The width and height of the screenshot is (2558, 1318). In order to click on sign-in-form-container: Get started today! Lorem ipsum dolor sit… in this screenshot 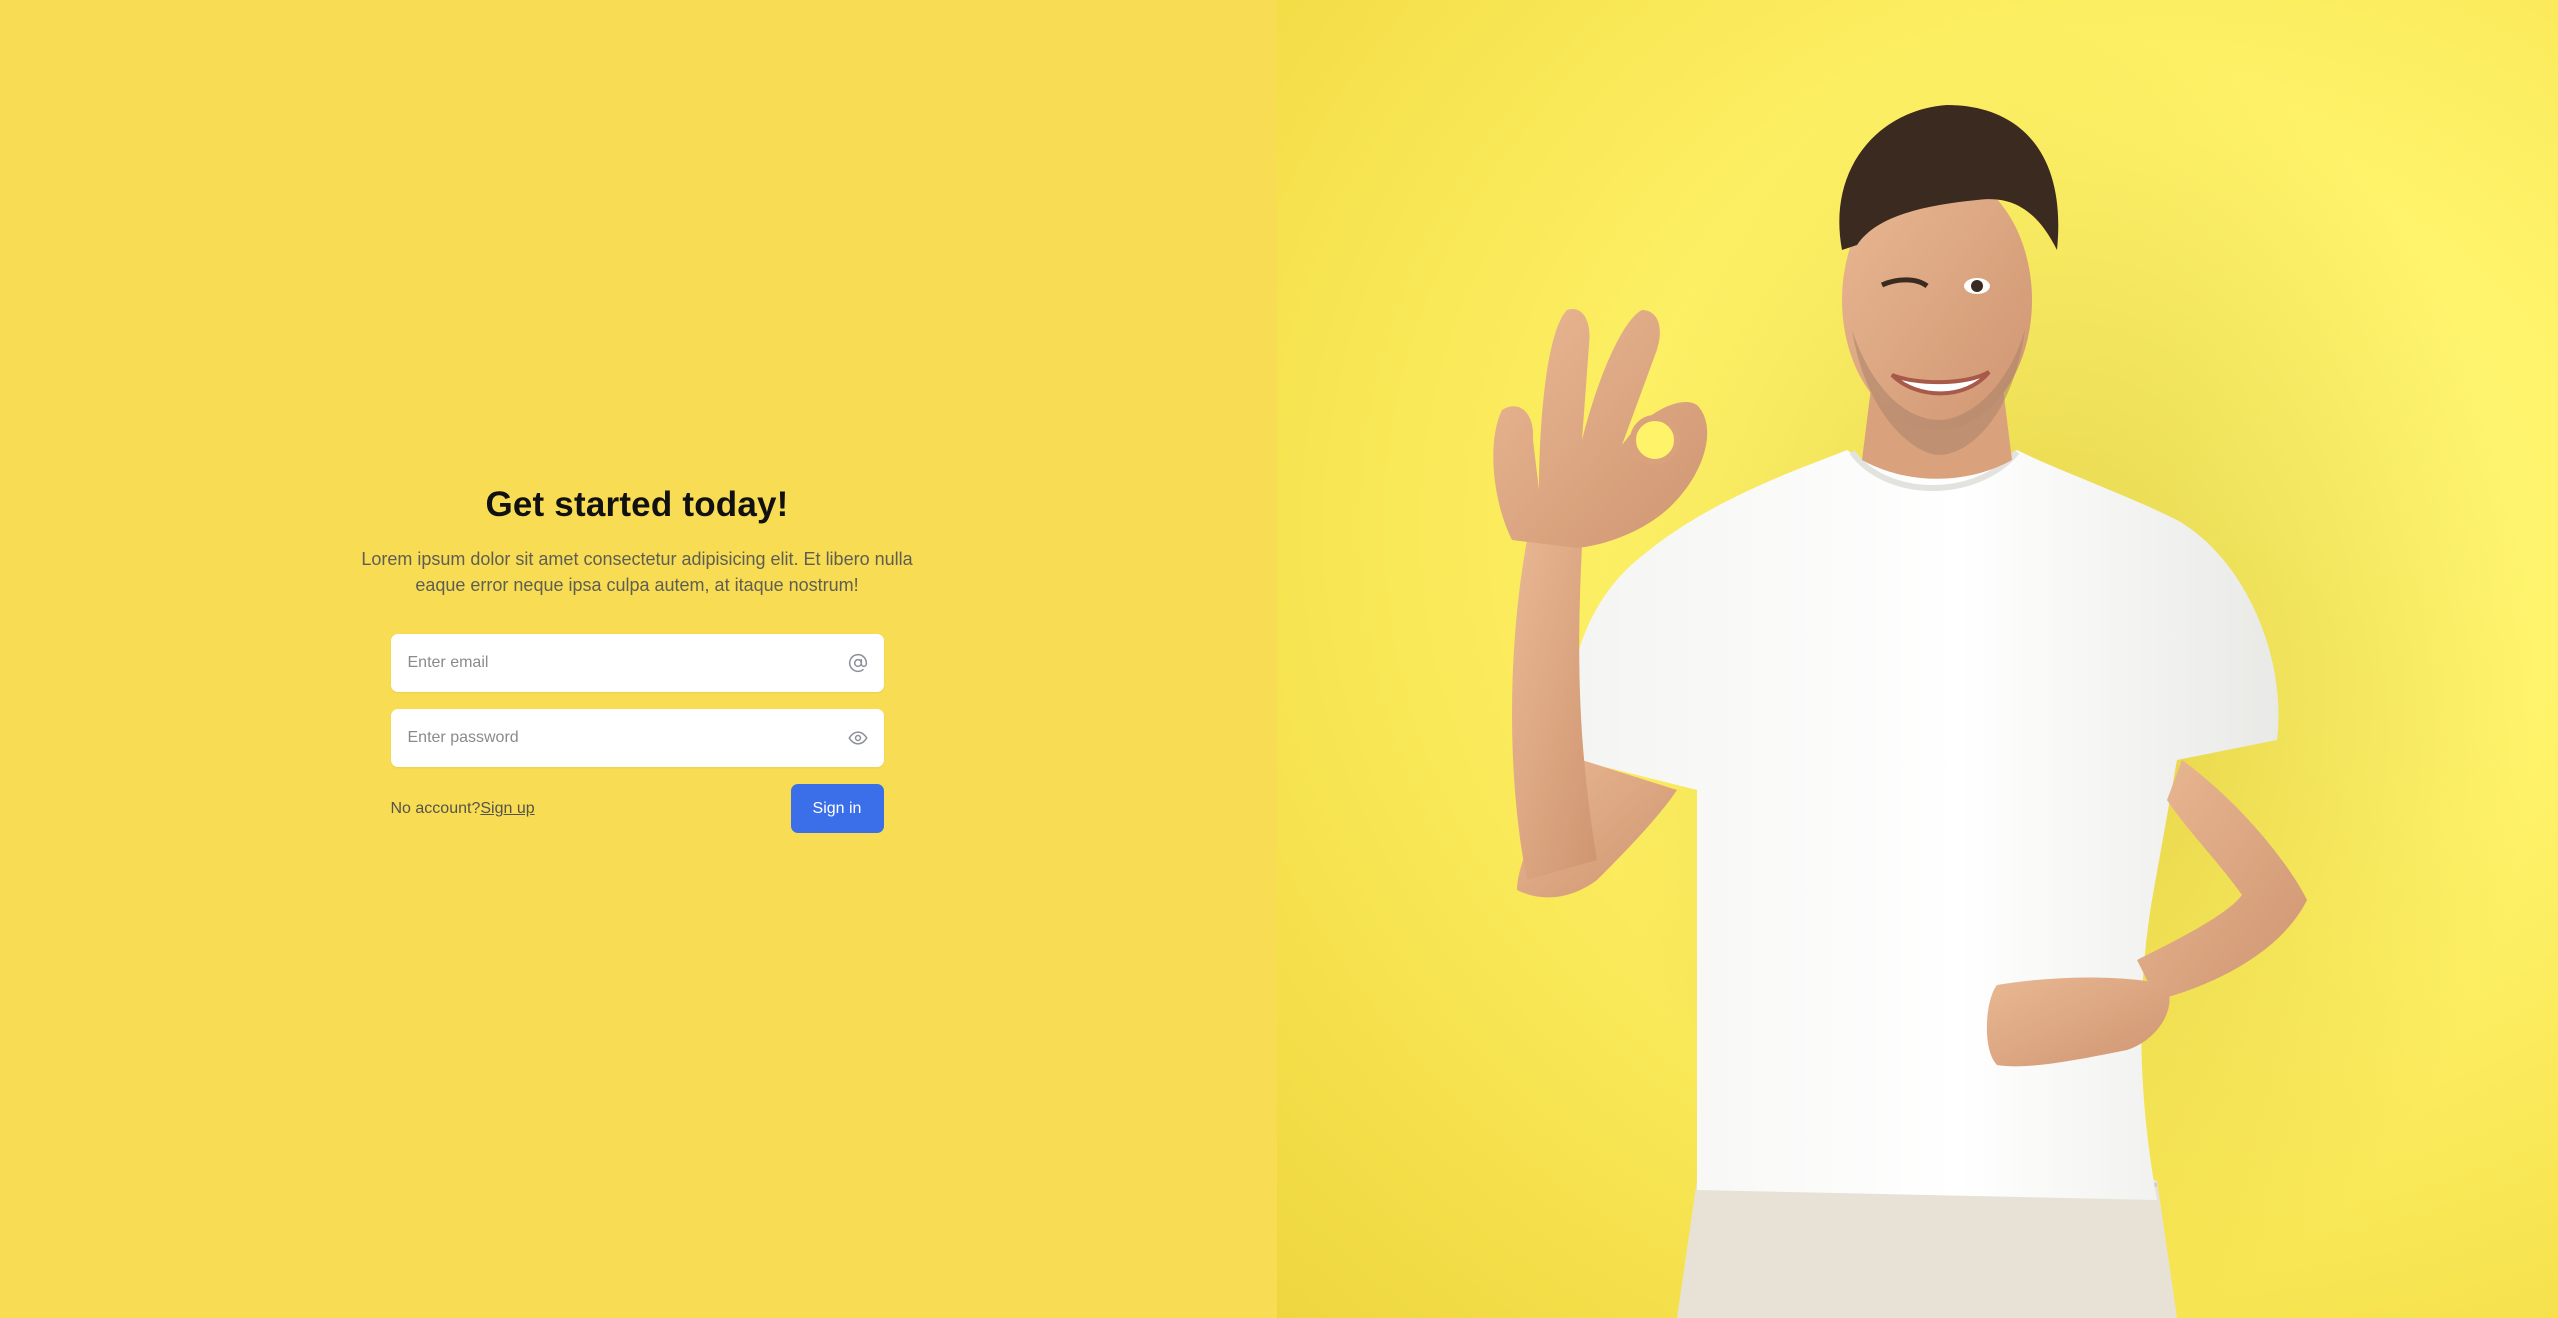, I will do `click(637, 657)`.